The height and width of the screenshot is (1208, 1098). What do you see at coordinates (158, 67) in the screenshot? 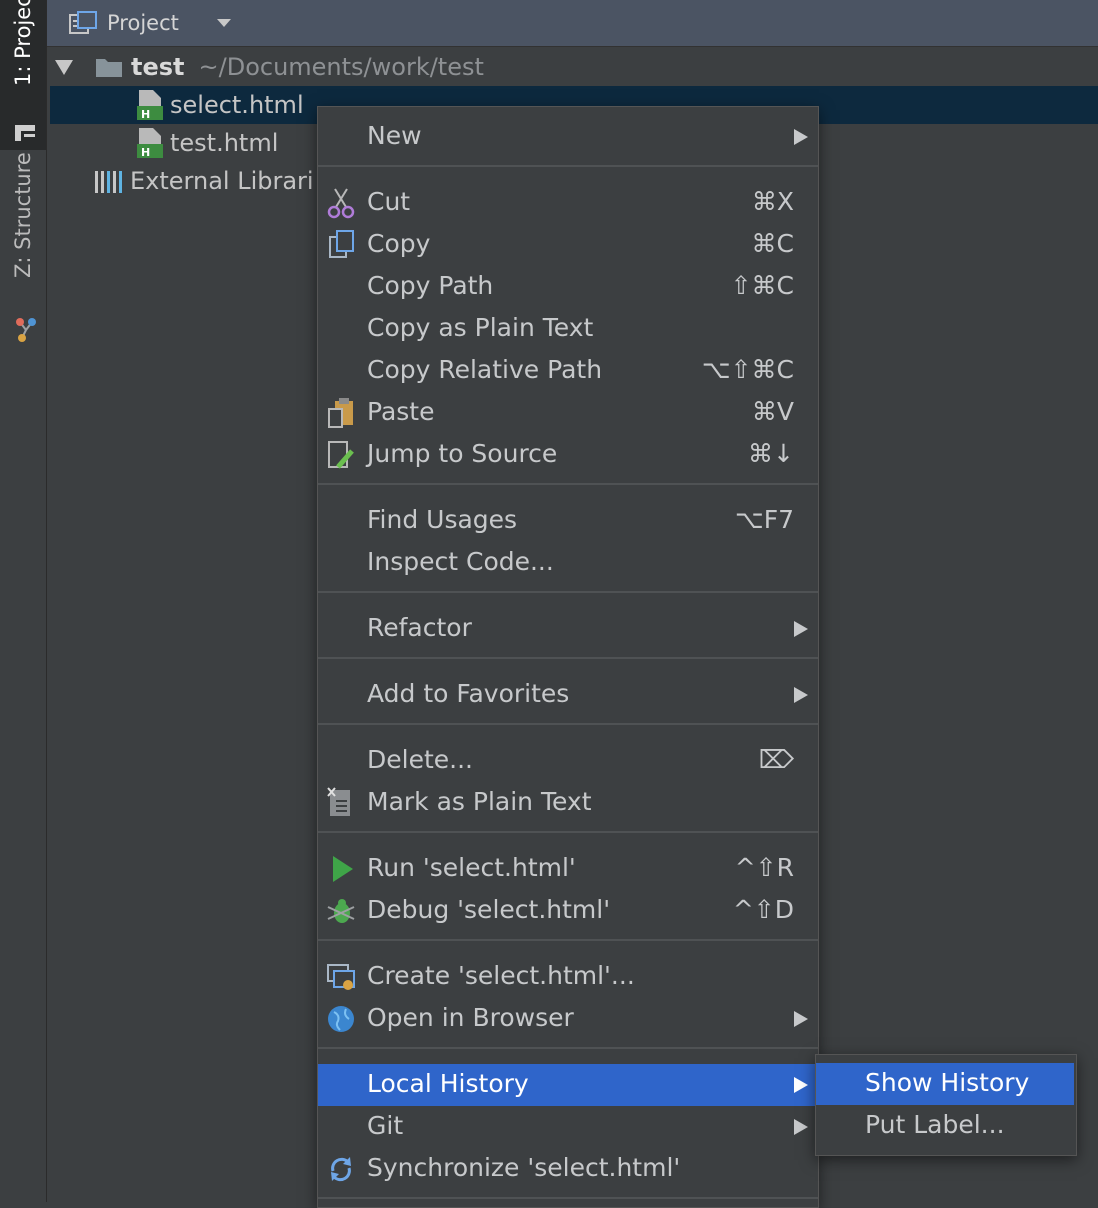
I see `tree-root-name: test` at bounding box center [158, 67].